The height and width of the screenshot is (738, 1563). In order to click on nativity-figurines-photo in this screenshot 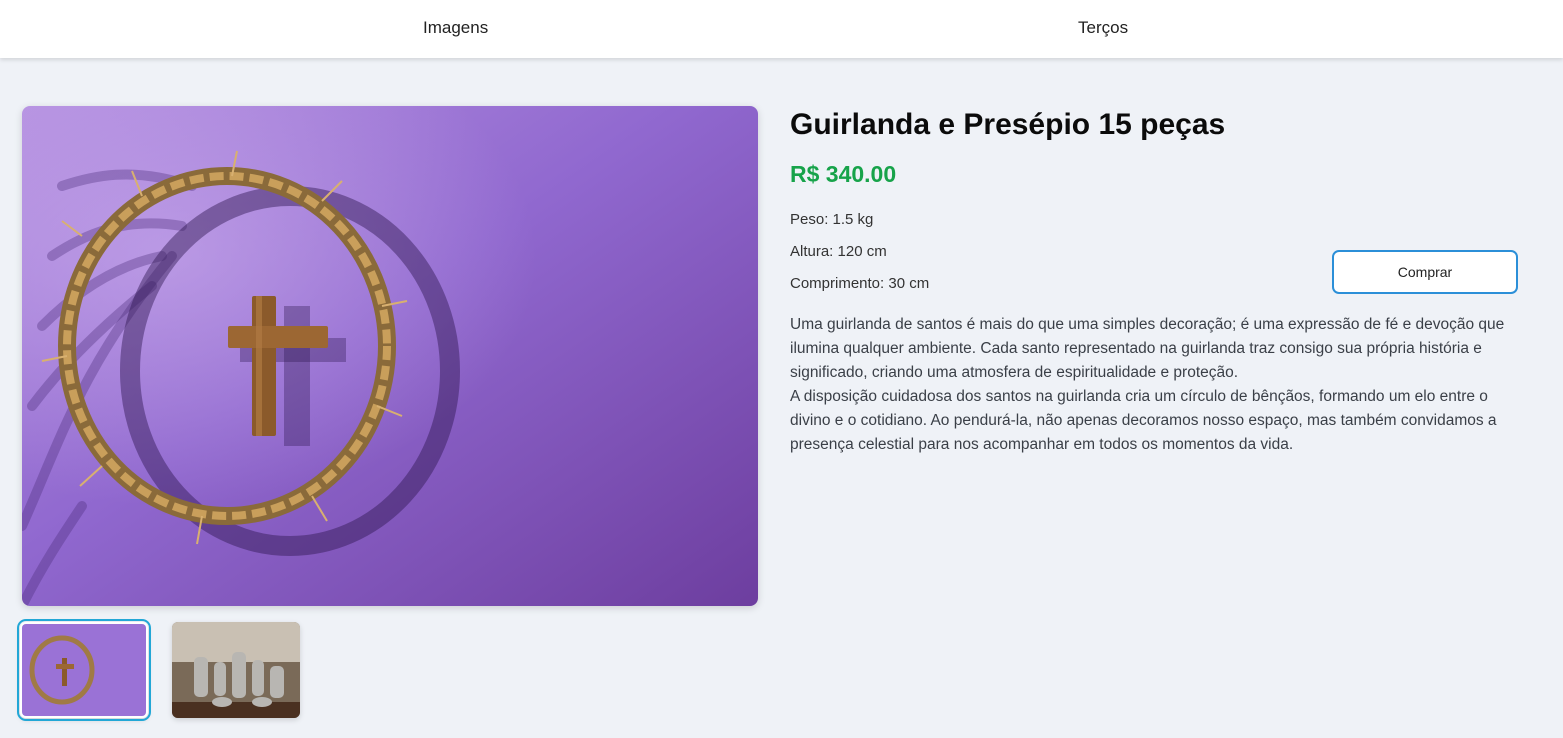, I will do `click(236, 670)`.